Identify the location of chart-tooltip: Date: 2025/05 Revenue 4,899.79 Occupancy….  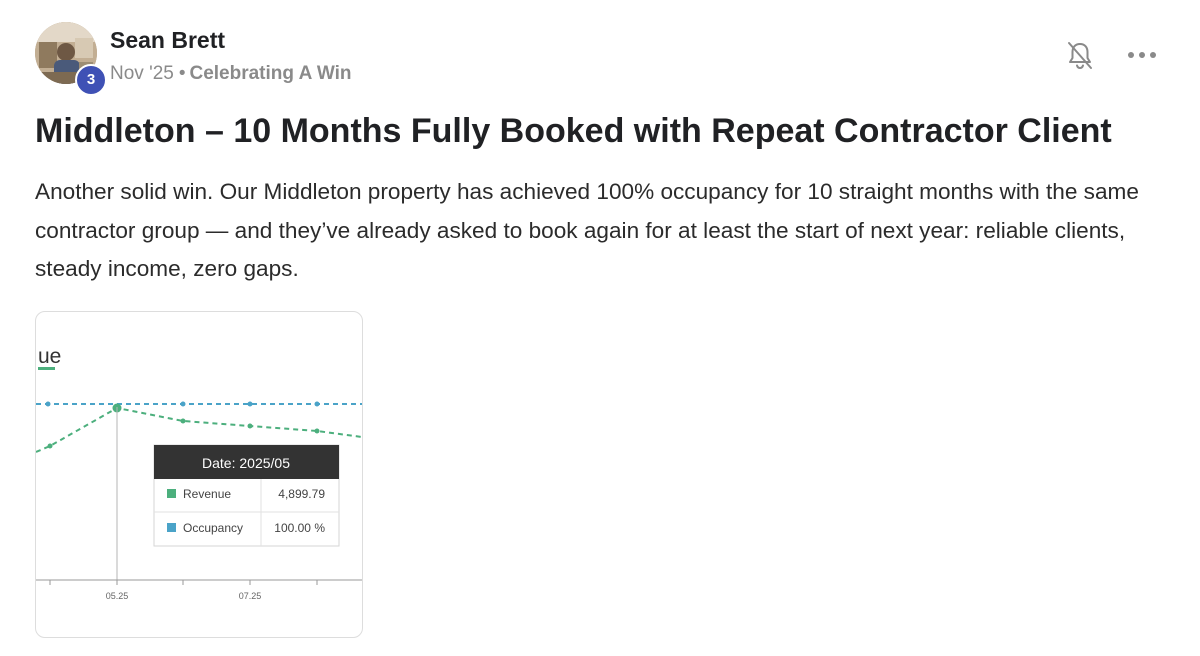
(246, 495).